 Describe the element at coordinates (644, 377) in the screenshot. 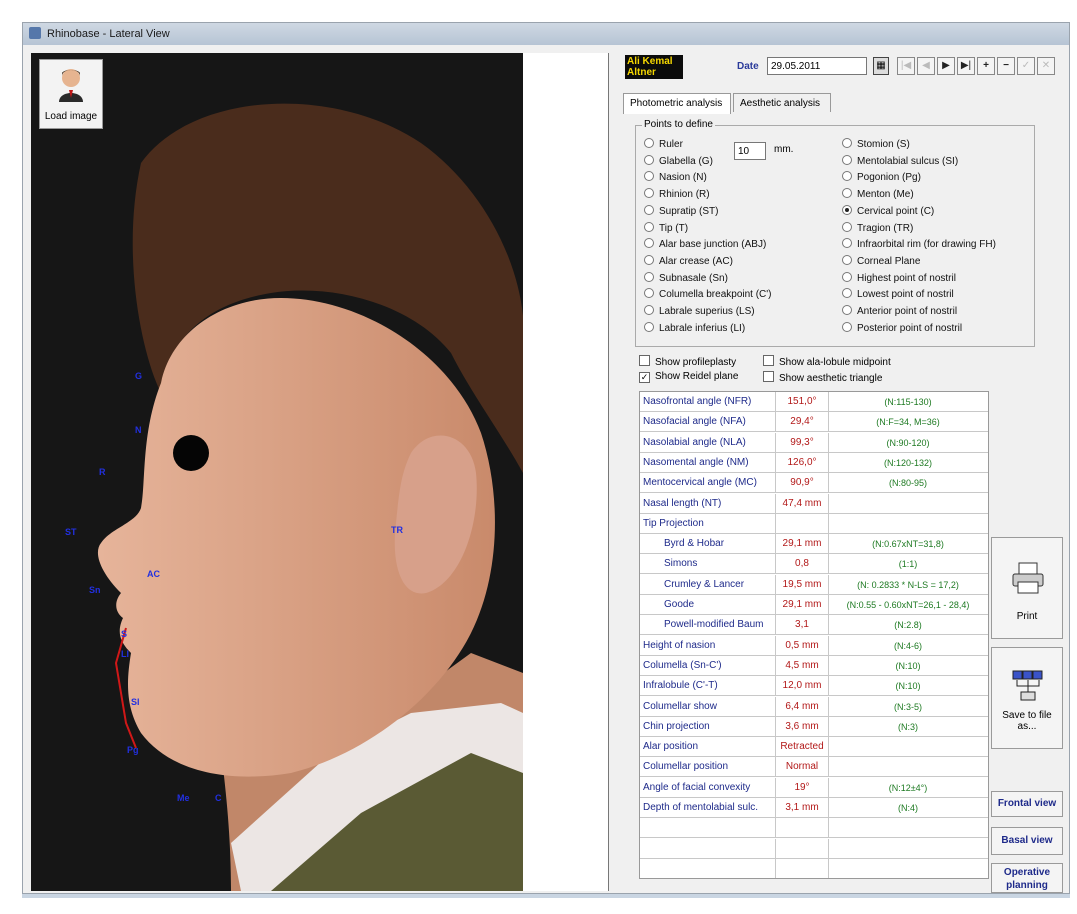

I see `checkbox-box-checked: ✓` at that location.